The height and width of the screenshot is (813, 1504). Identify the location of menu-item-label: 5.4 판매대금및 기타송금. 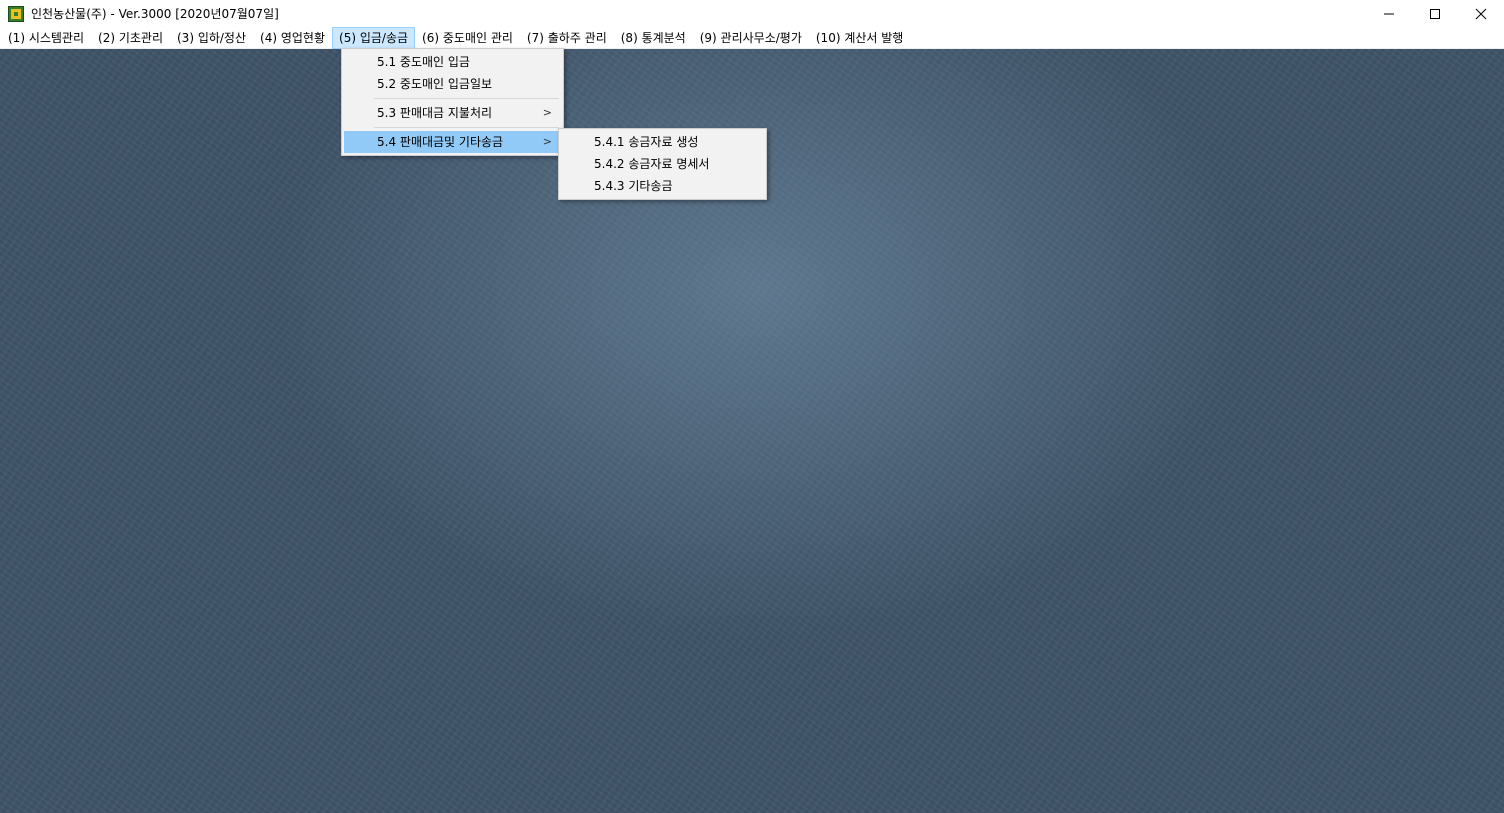
(440, 142).